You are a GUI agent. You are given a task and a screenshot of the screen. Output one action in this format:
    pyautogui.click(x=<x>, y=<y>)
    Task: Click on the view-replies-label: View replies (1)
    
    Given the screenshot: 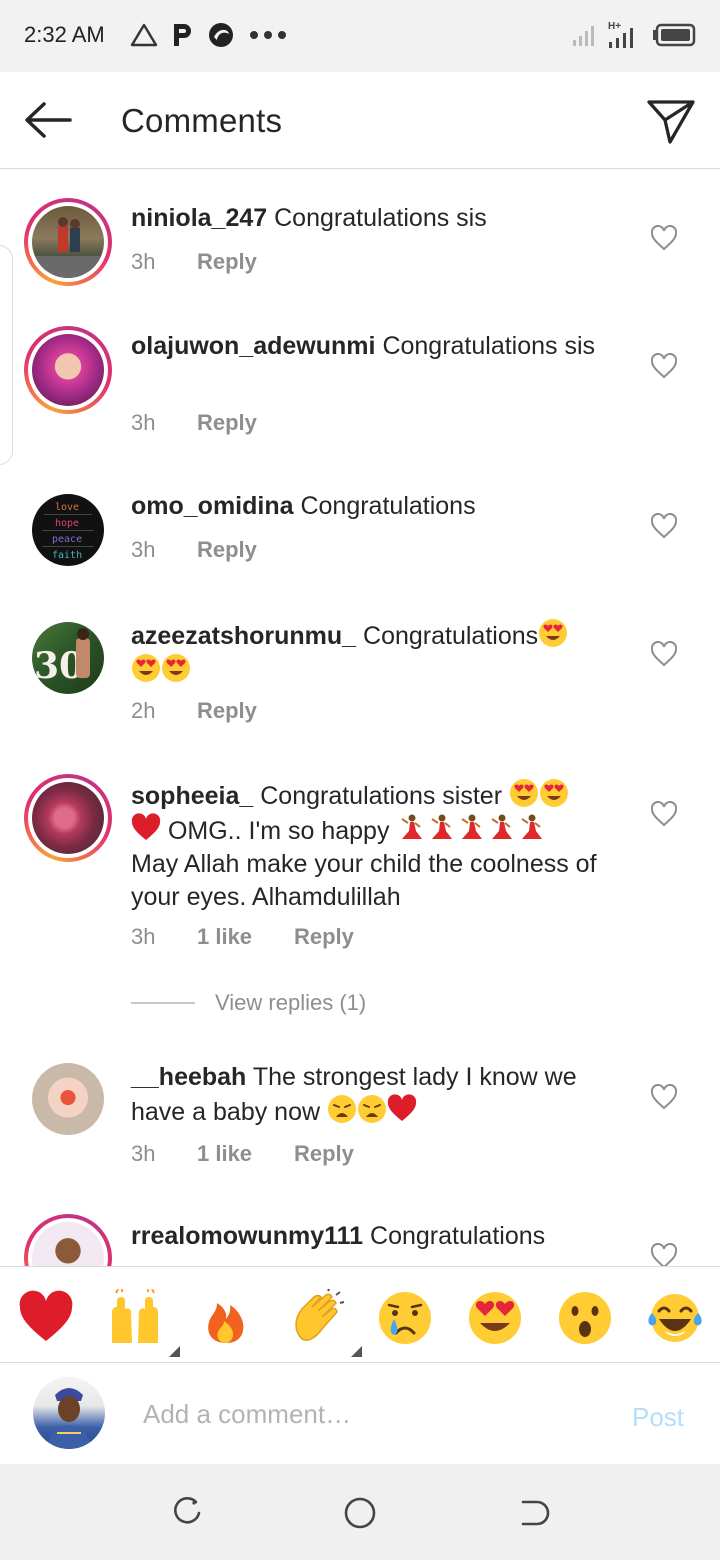 What is the action you would take?
    pyautogui.click(x=290, y=1003)
    